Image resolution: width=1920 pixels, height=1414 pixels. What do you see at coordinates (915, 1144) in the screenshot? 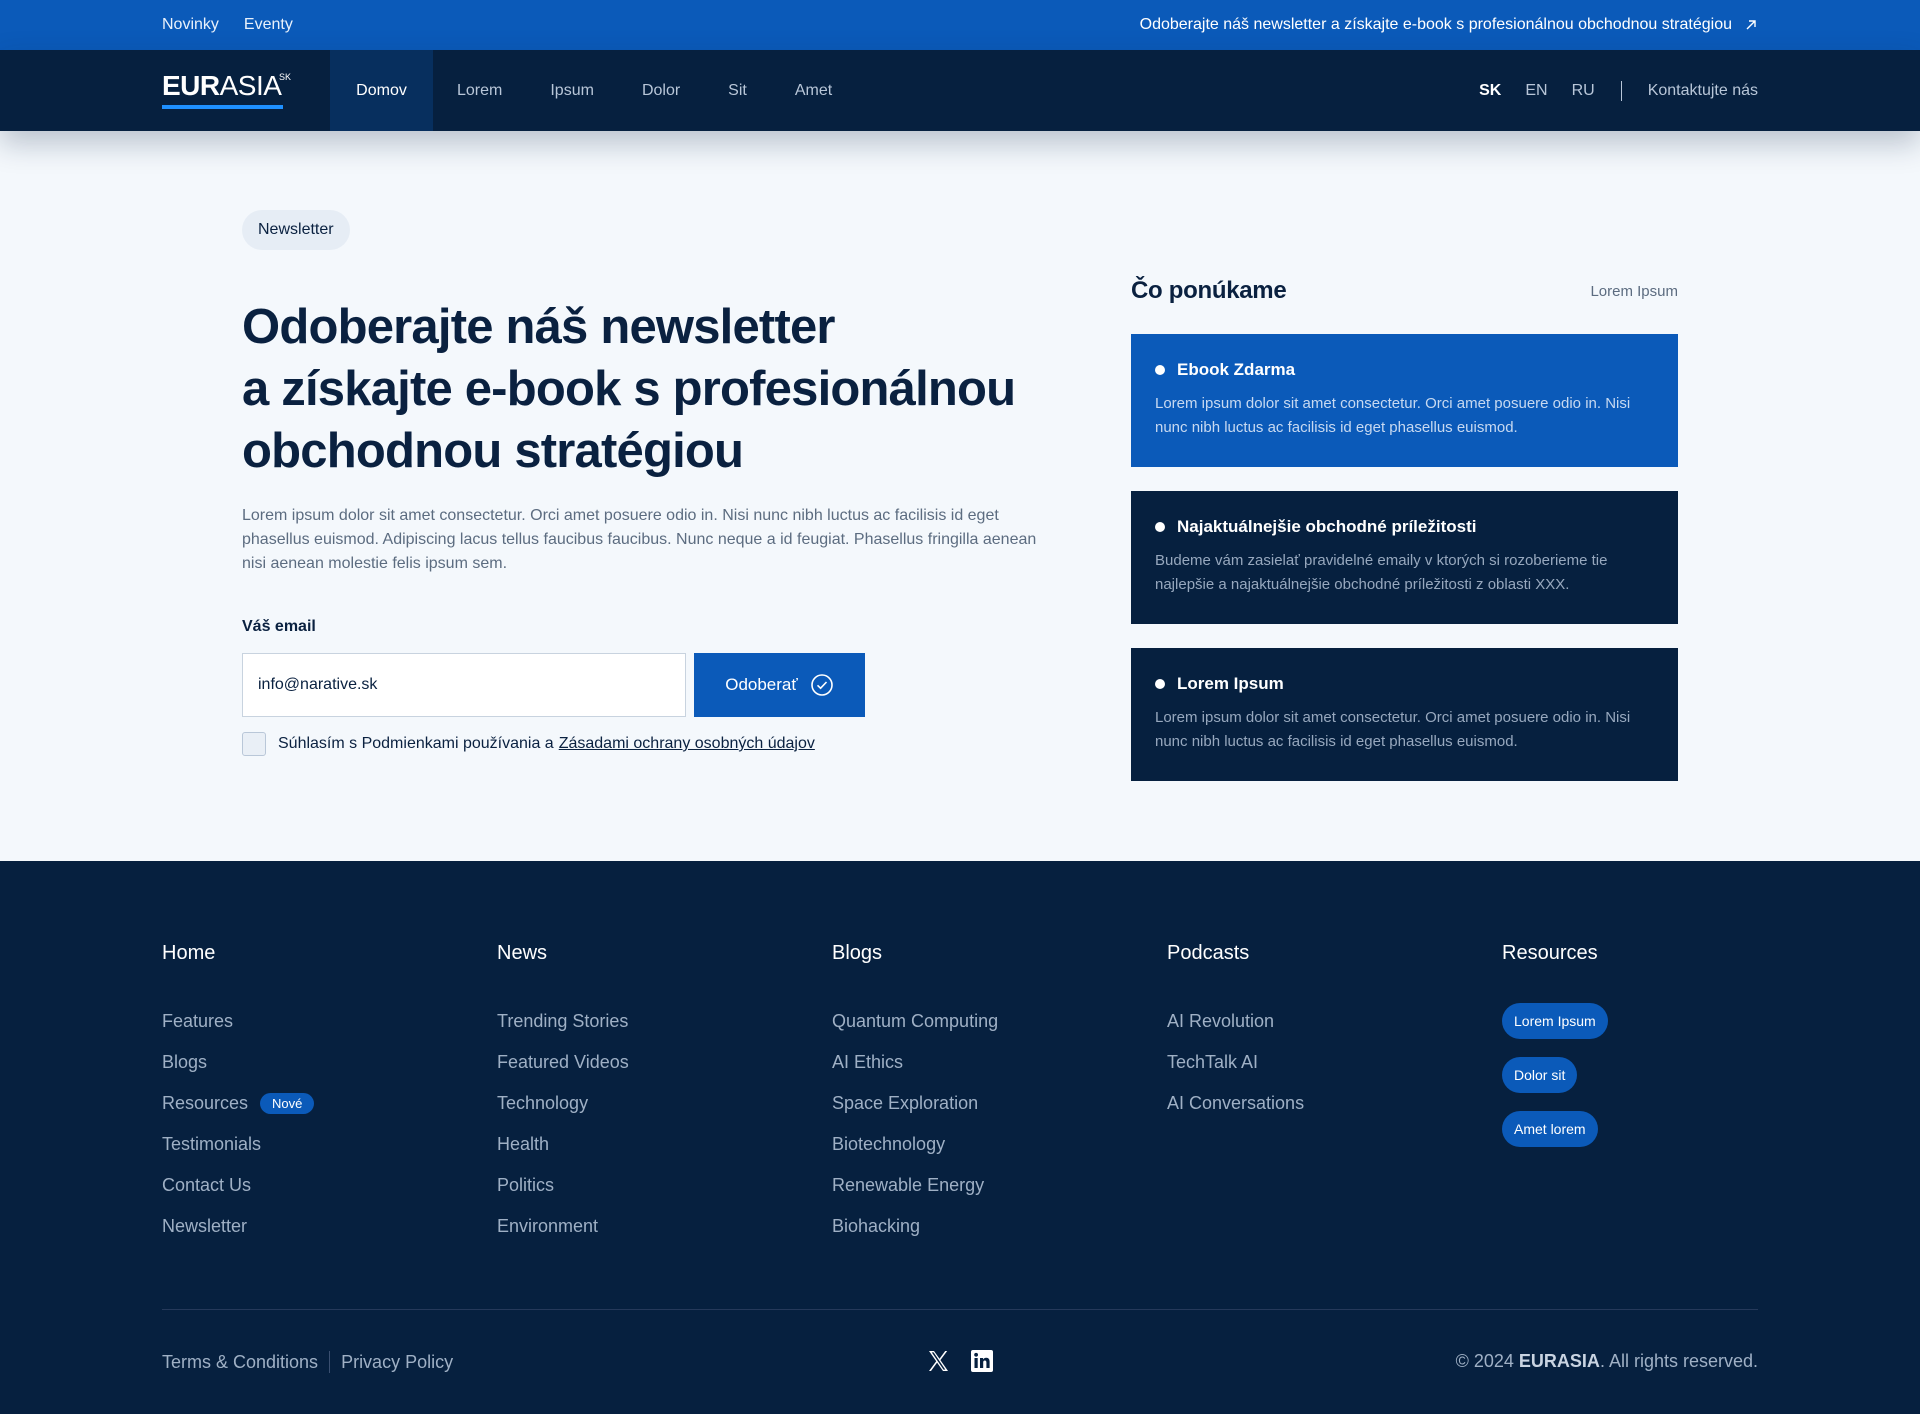
I see `footer-link: Biotechnology` at bounding box center [915, 1144].